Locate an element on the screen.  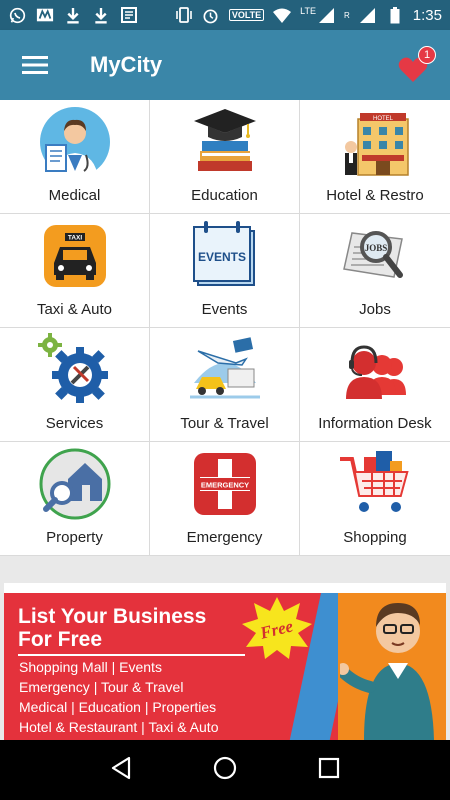
category-label: Medical is located at coordinates (74, 195).